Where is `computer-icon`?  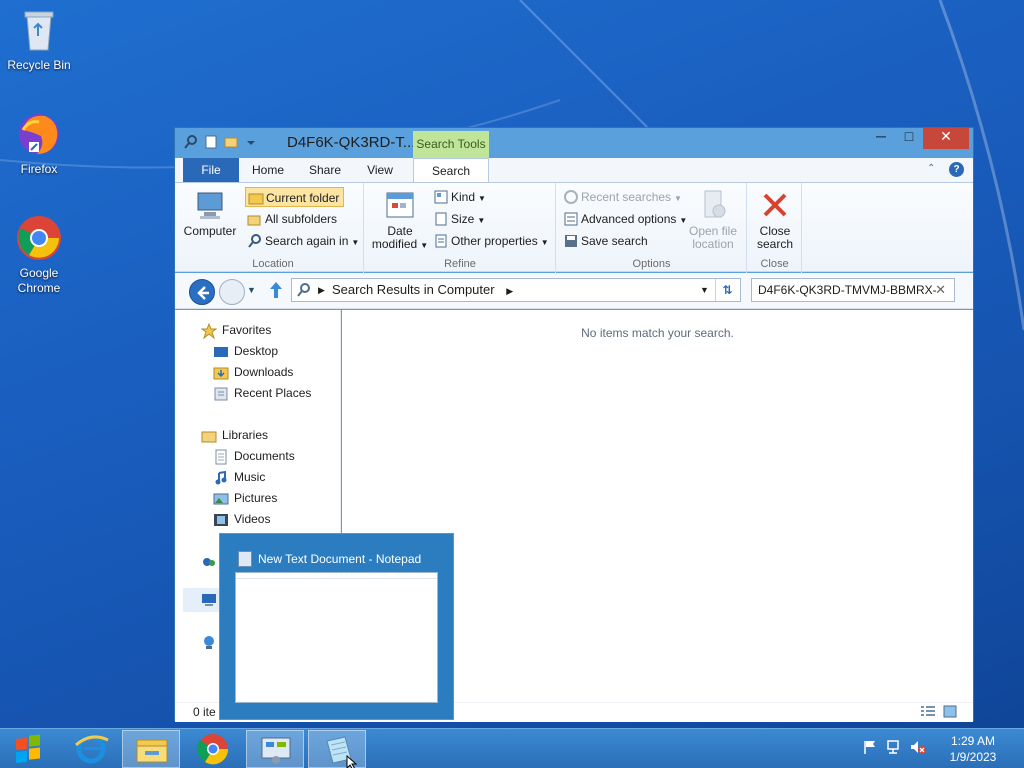 computer-icon is located at coordinates (209, 601).